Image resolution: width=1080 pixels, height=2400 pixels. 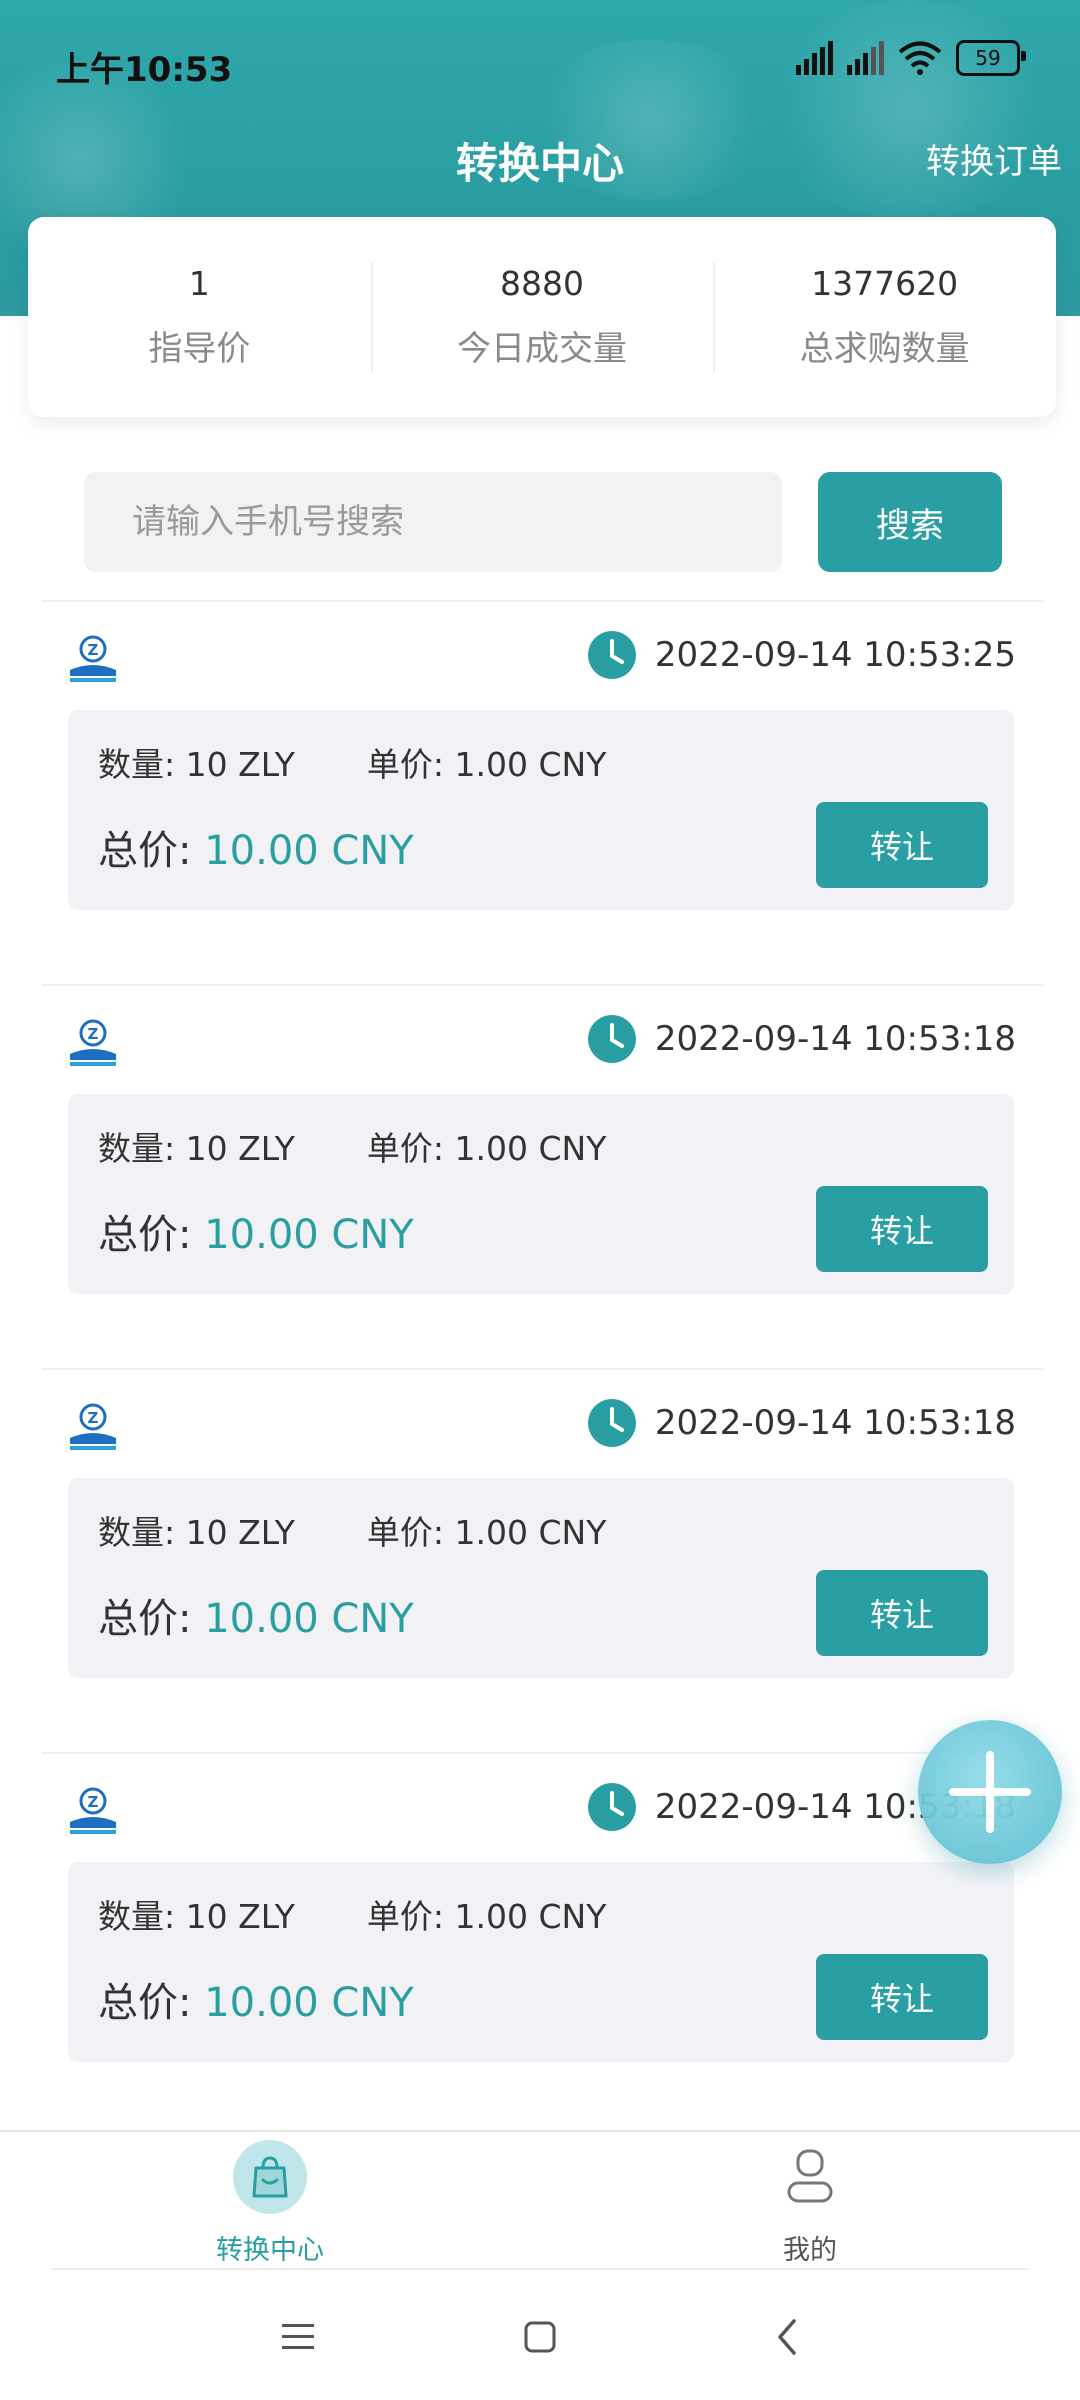 I want to click on bottom-tab-bar: 转换中心 我的, so click(x=540, y=2201).